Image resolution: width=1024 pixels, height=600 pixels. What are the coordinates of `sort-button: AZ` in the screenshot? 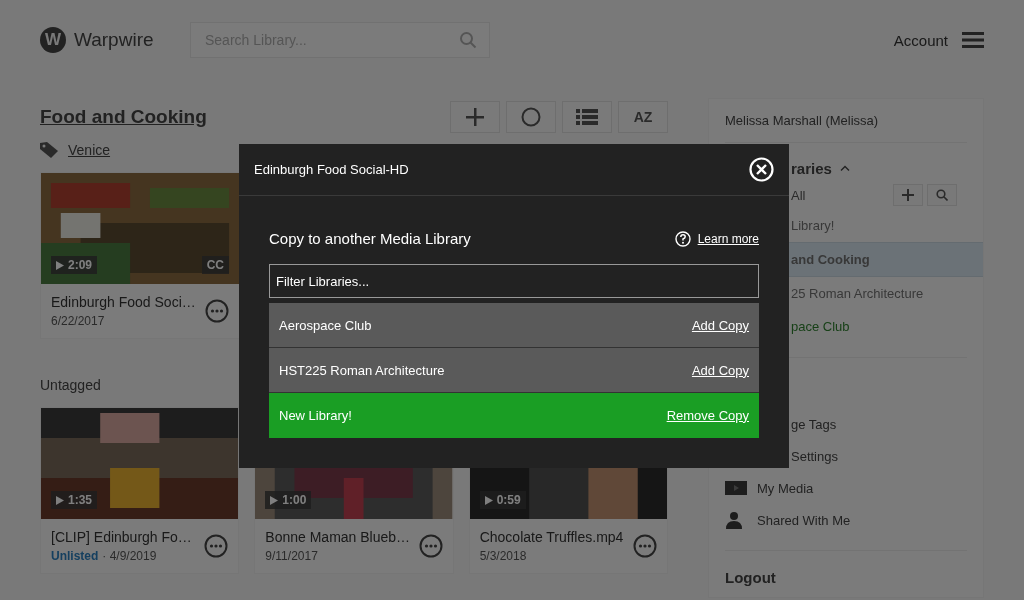 It's located at (643, 117).